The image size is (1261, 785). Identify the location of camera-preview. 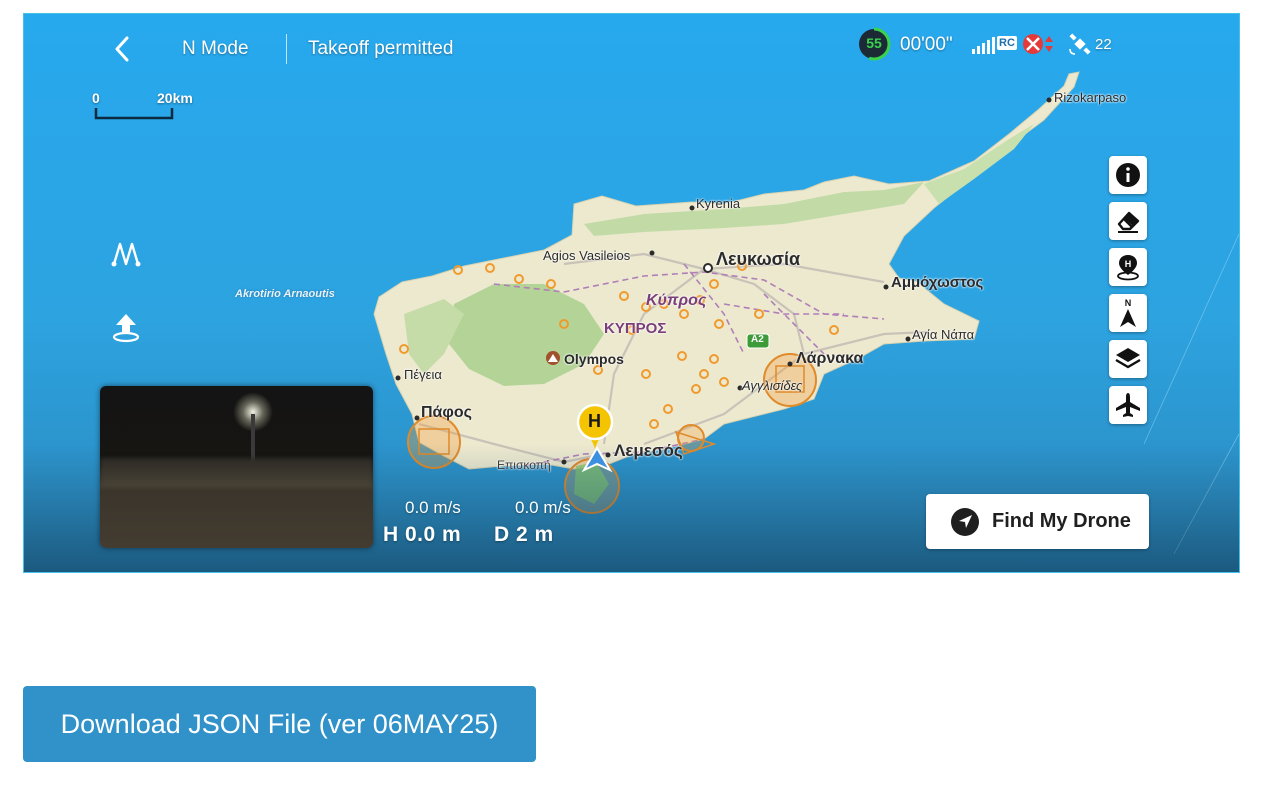
(236, 467).